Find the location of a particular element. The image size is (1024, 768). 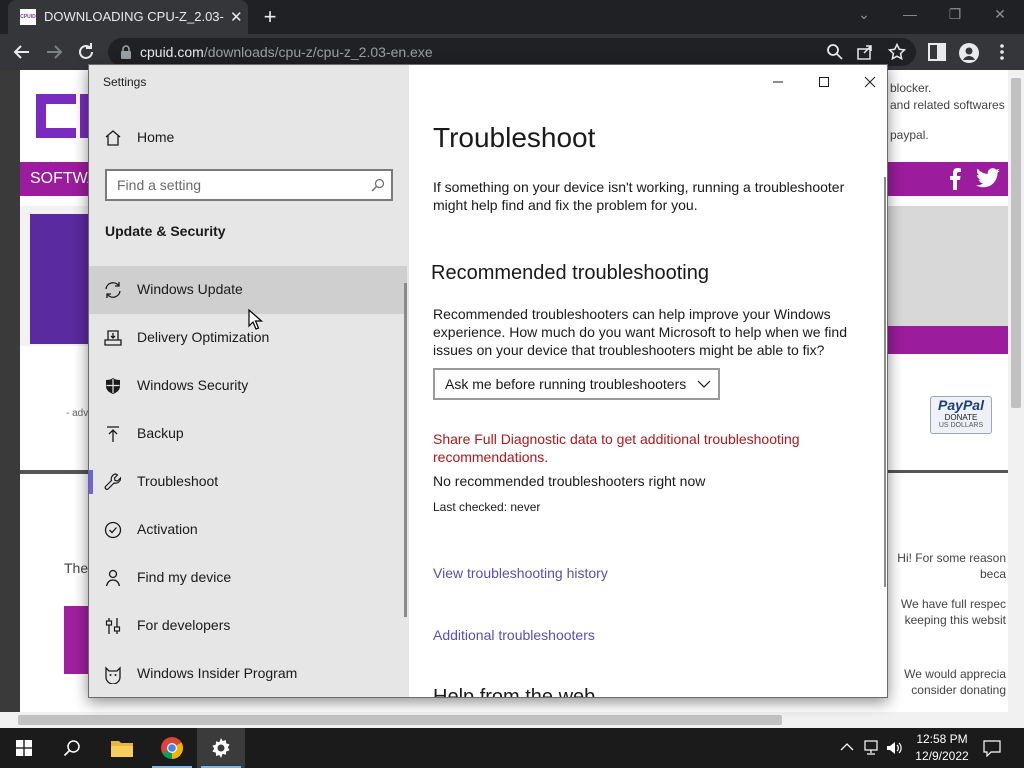

windows-logo-icon is located at coordinates (24, 748).